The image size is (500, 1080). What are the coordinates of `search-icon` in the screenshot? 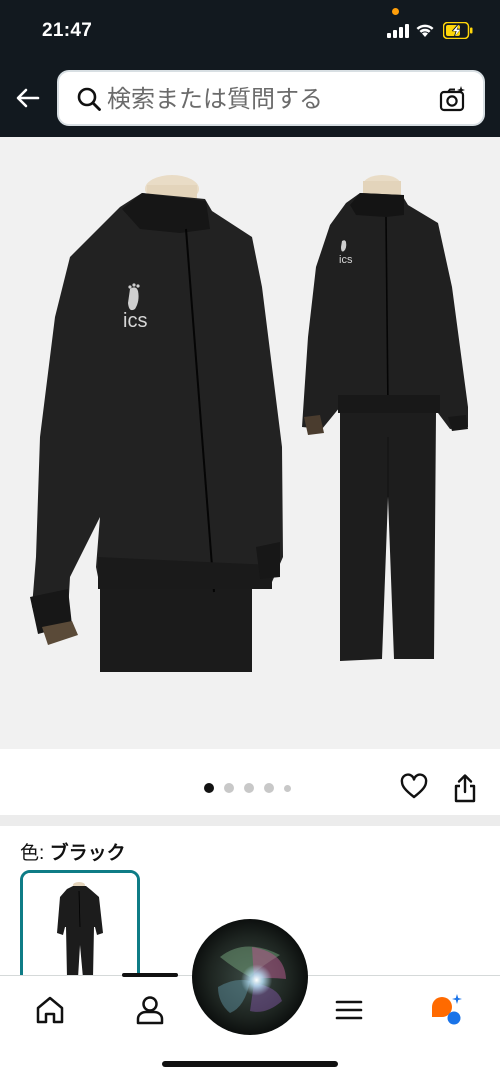 It's located at (89, 99).